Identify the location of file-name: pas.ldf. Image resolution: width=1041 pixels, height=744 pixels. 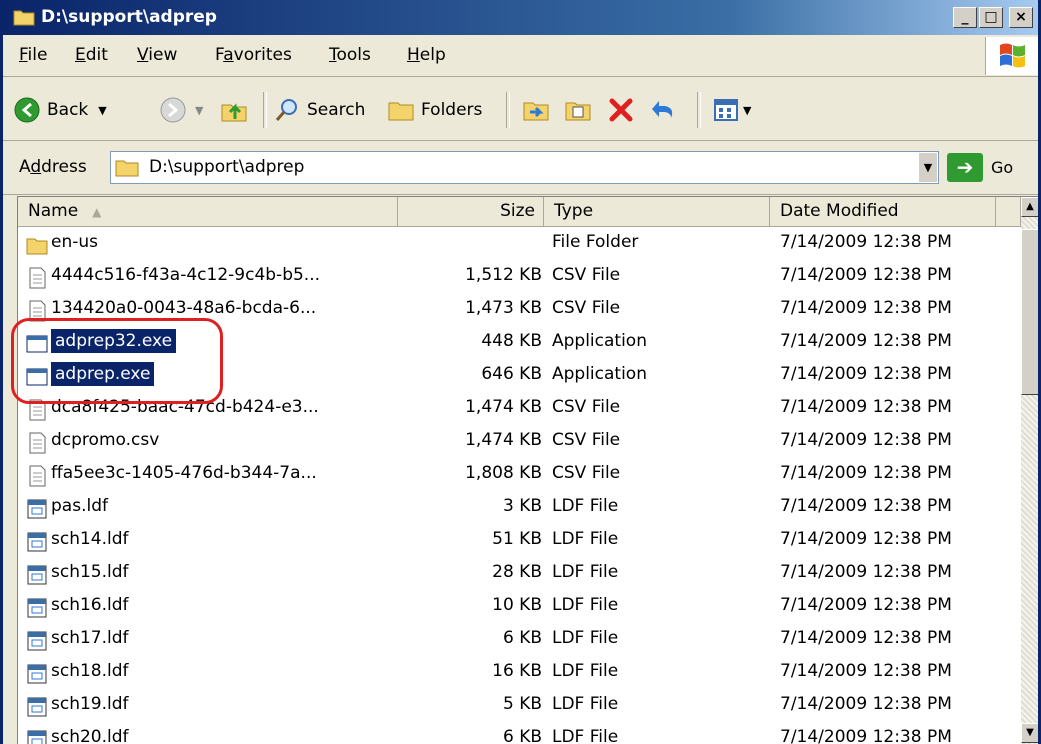
(79, 506).